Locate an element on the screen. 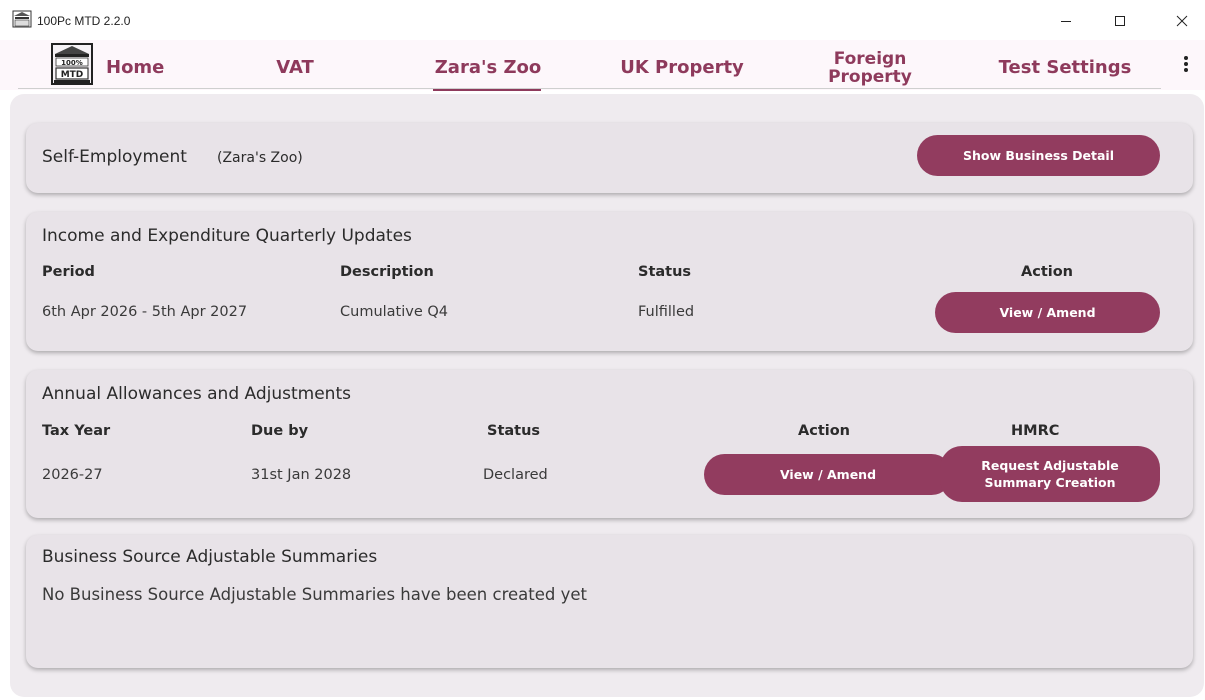 This screenshot has width=1205, height=700. column-header-due-by: Due by is located at coordinates (280, 431).